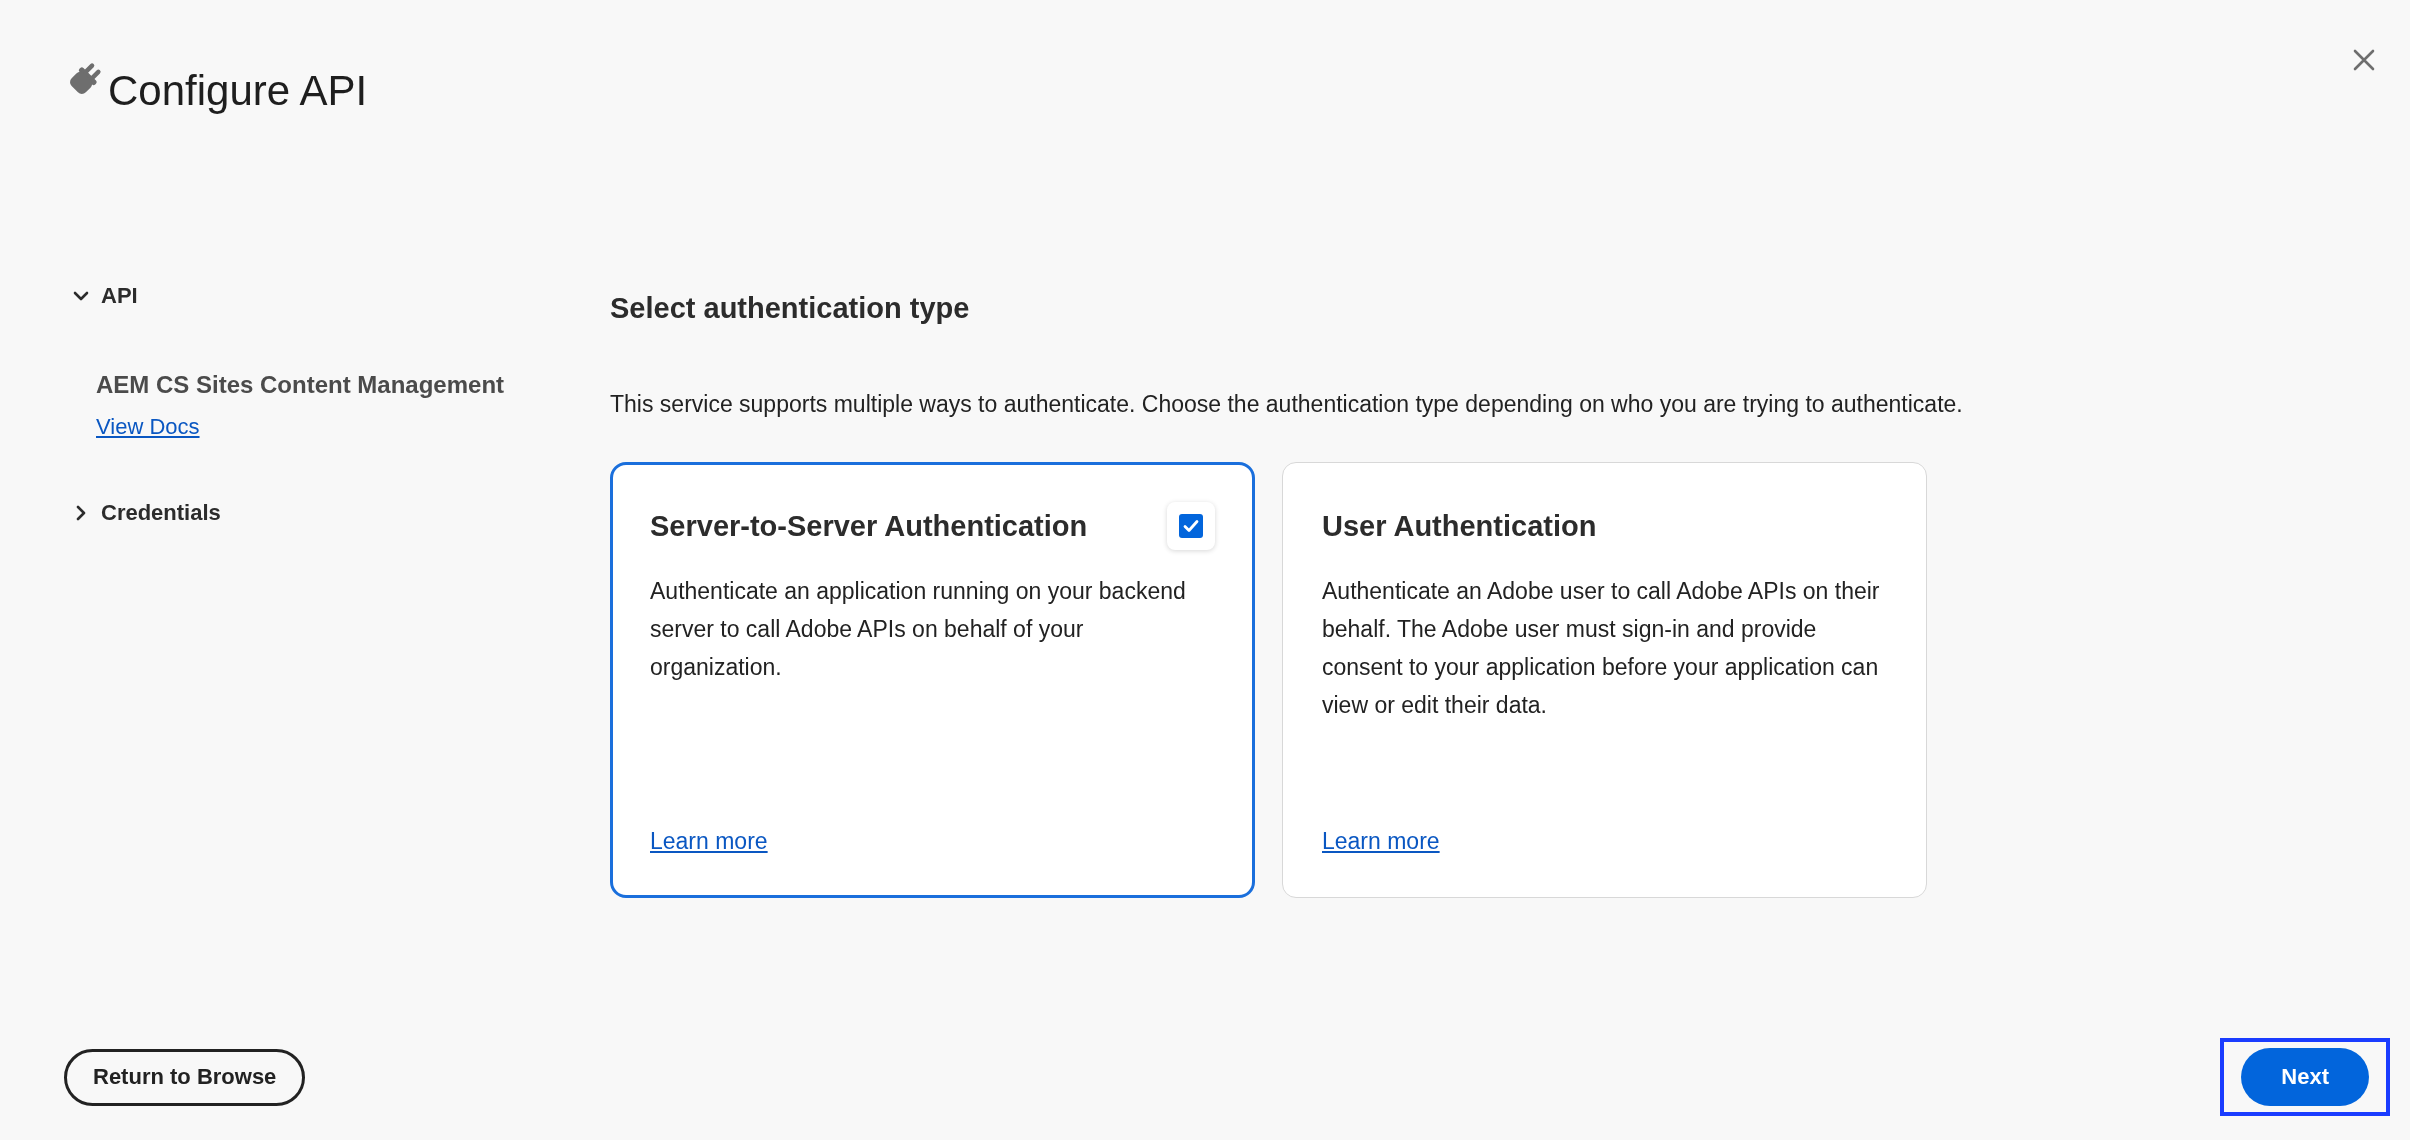 This screenshot has width=2410, height=1140. What do you see at coordinates (1459, 526) in the screenshot?
I see `card-title: User Authentication` at bounding box center [1459, 526].